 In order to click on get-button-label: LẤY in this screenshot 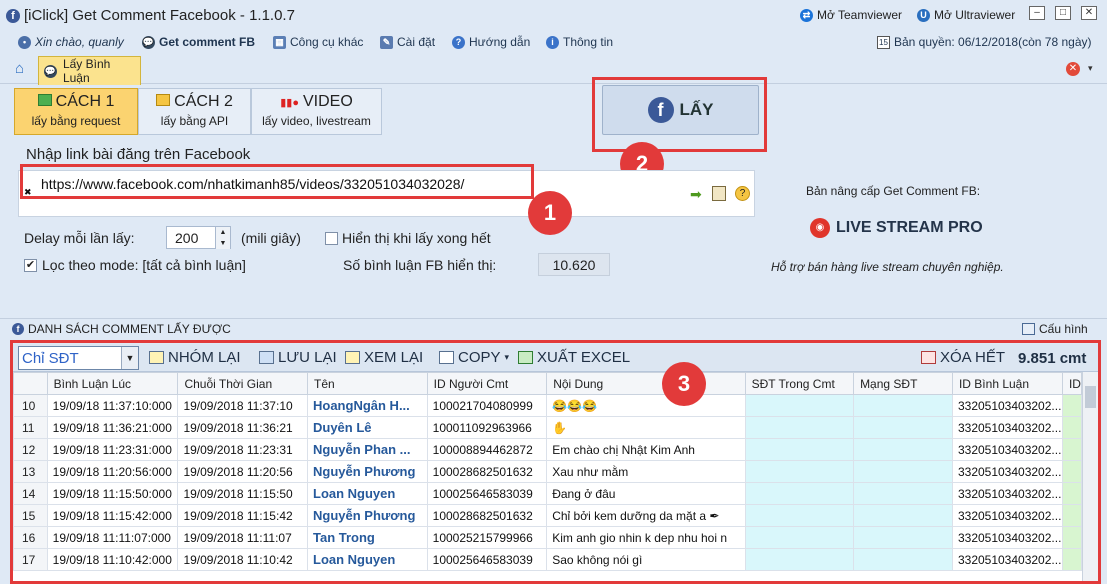, I will do `click(696, 109)`.